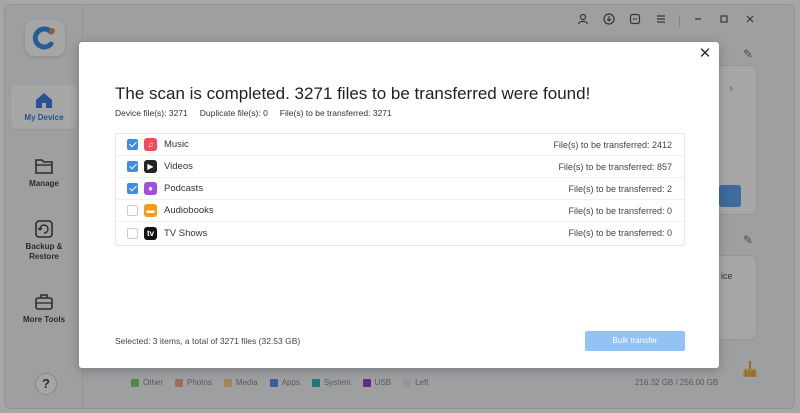 This screenshot has width=800, height=413. I want to click on list-item-podcasts: ● Podcasts File(s) to be transferred: 2, so click(400, 189).